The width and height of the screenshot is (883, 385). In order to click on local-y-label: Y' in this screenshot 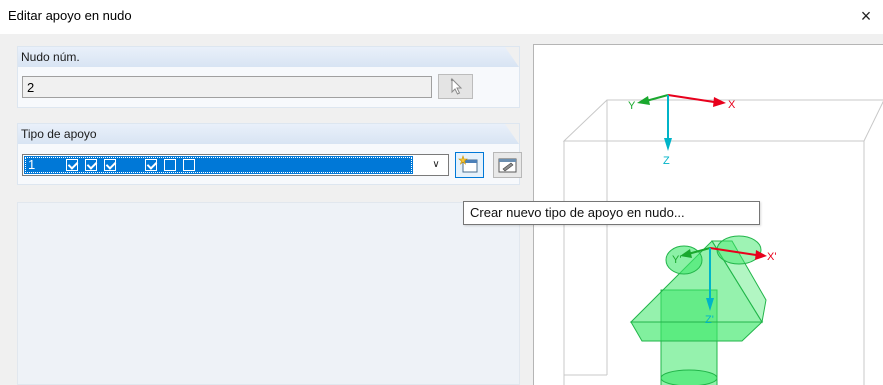, I will do `click(676, 260)`.